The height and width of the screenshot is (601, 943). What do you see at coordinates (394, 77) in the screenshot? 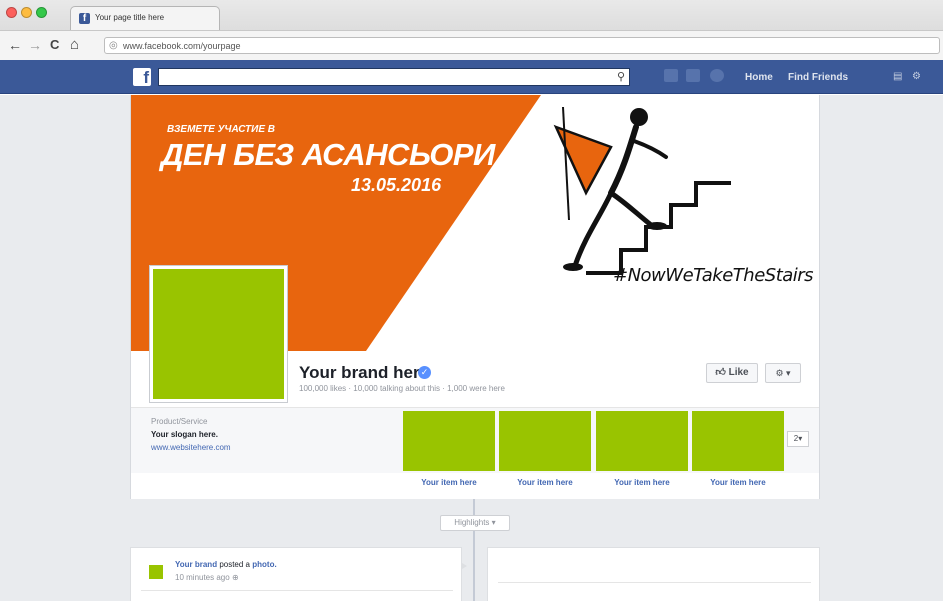
I see `search-input: ⚲` at bounding box center [394, 77].